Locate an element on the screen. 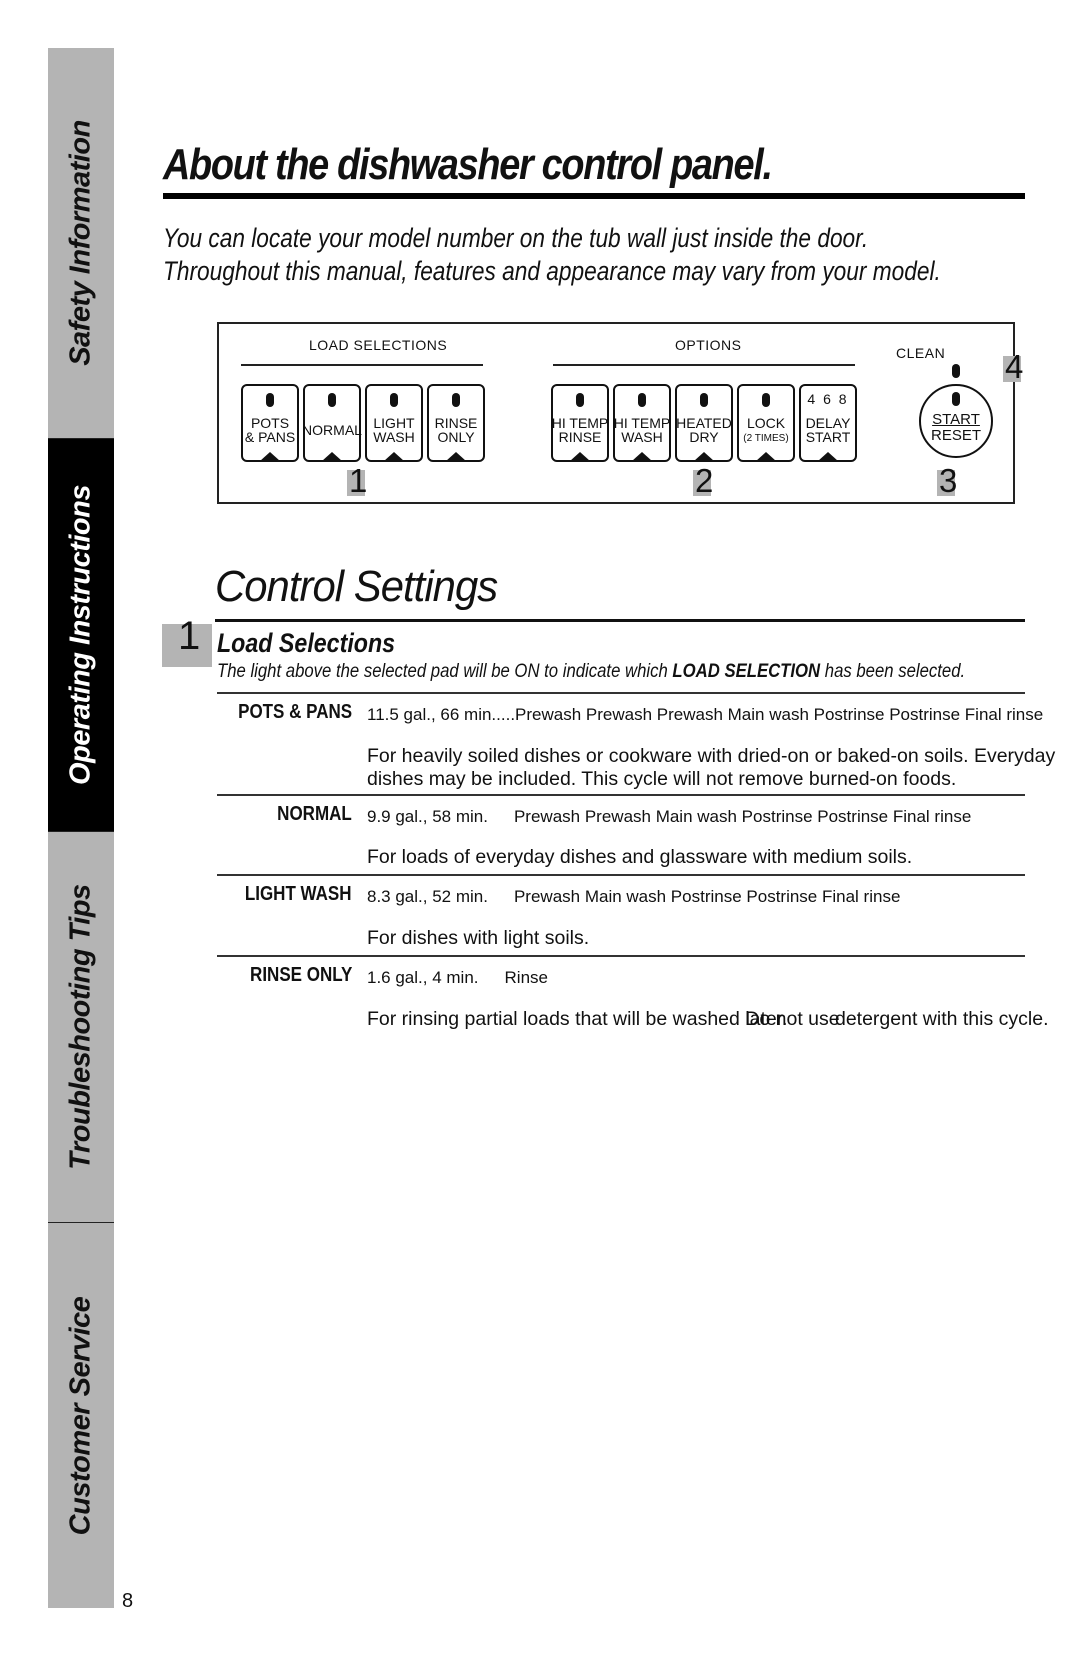 Image resolution: width=1080 pixels, height=1669 pixels. cycle-name-rinse-only: RINSE ONLY is located at coordinates (300, 975).